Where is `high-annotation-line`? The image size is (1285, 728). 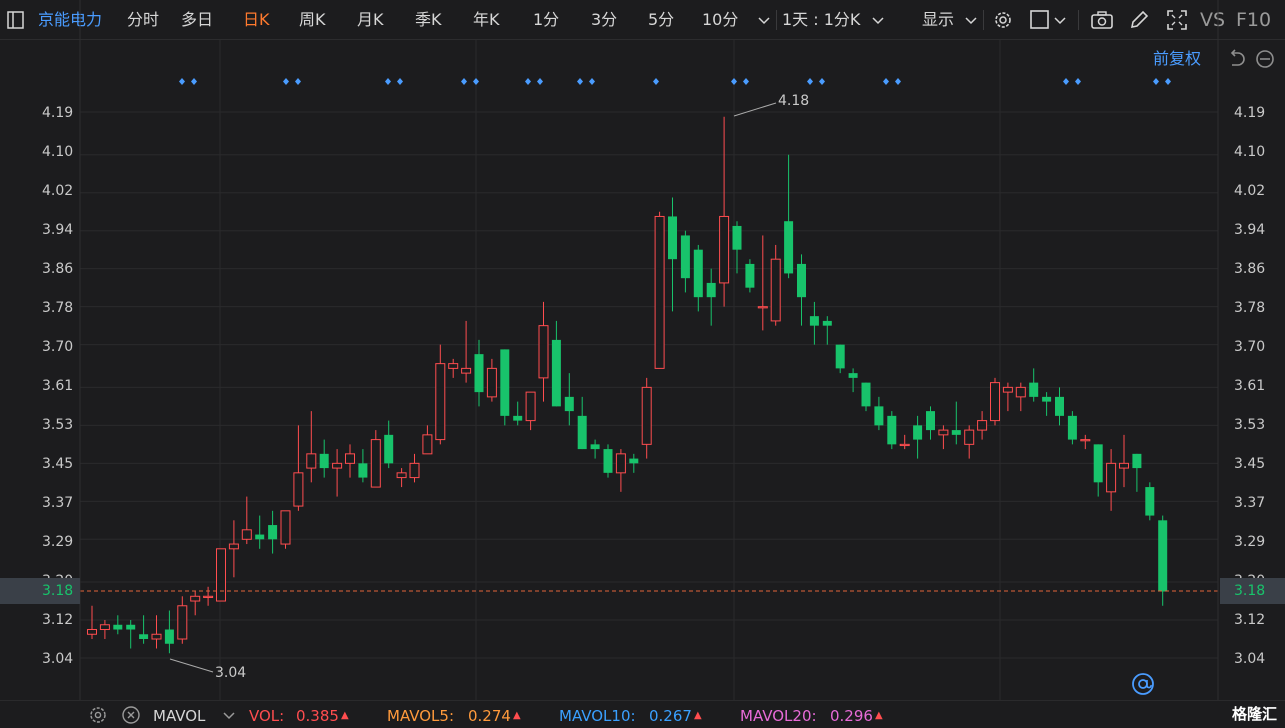
high-annotation-line is located at coordinates (755, 109).